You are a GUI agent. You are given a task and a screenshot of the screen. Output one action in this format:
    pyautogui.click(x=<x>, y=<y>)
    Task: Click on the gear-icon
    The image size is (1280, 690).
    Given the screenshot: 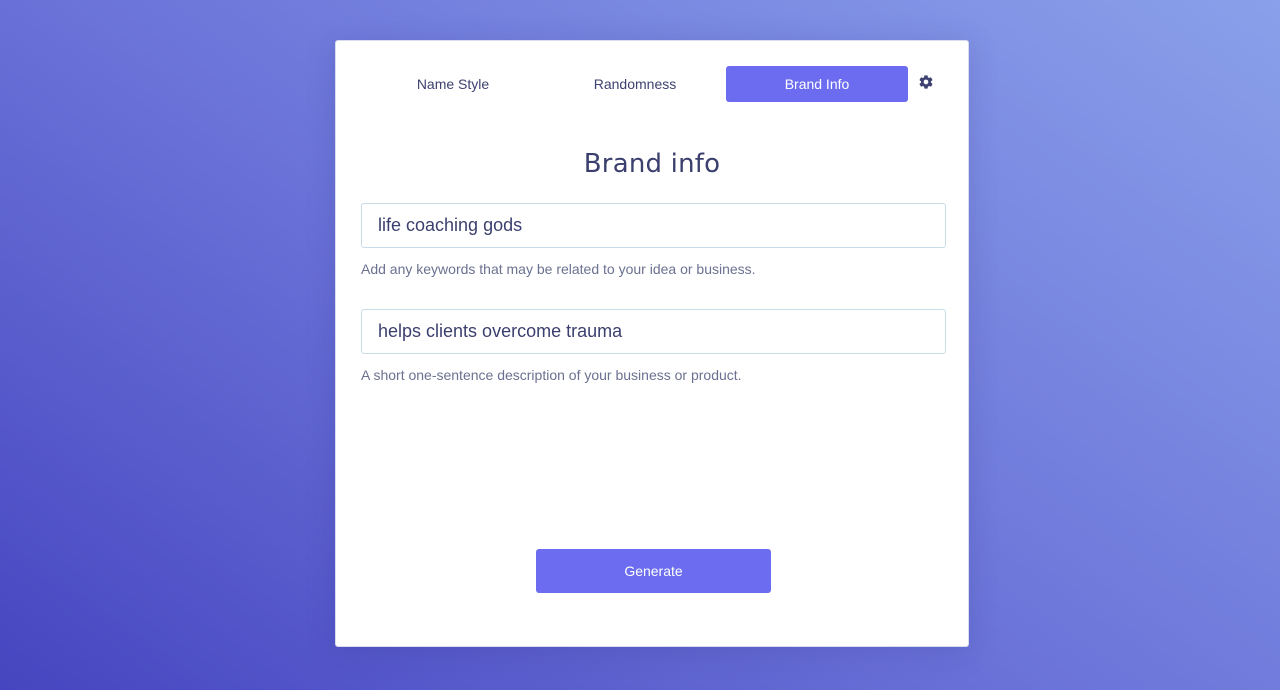 What is the action you would take?
    pyautogui.click(x=926, y=82)
    